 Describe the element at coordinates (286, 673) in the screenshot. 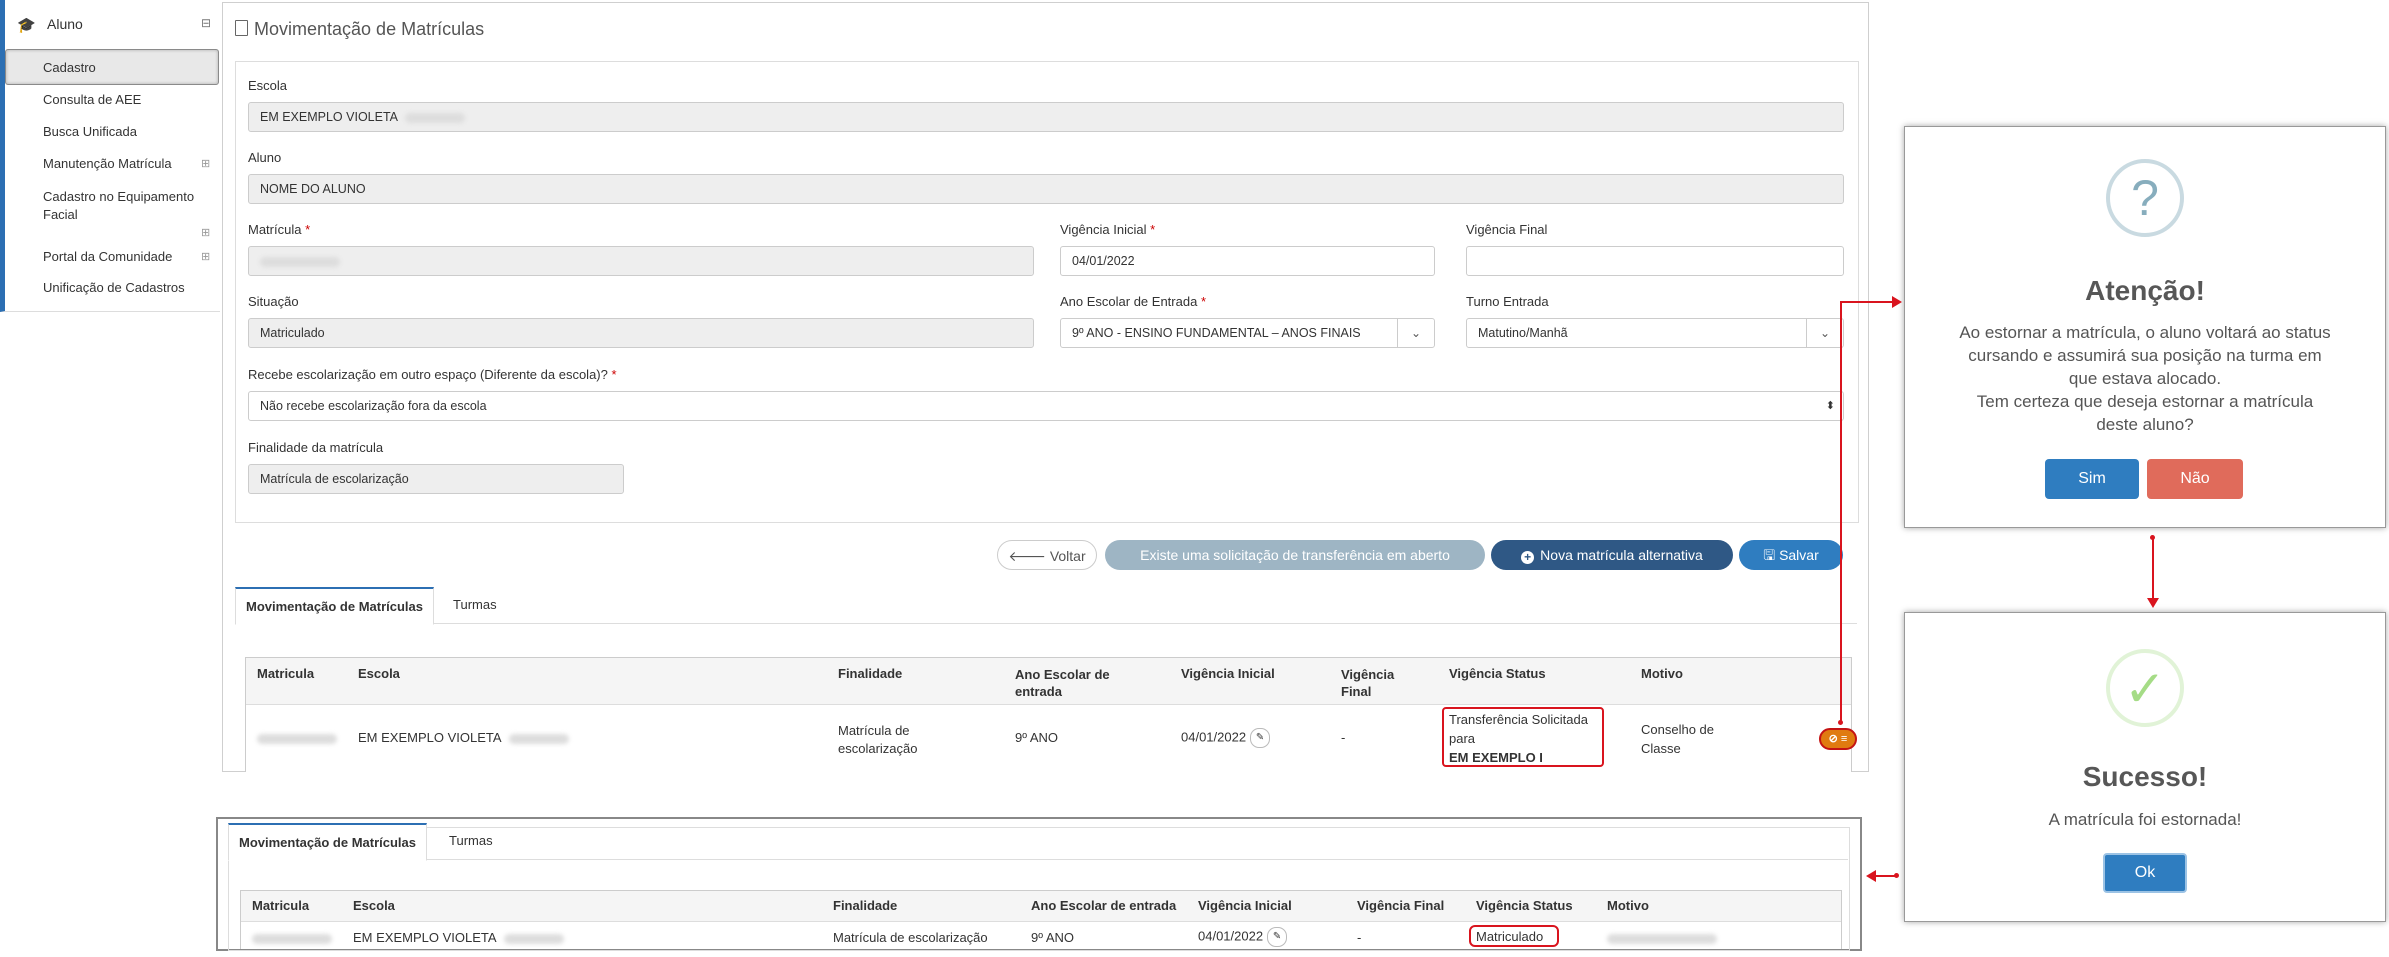

I see `col-header-matricula: Matricula` at that location.